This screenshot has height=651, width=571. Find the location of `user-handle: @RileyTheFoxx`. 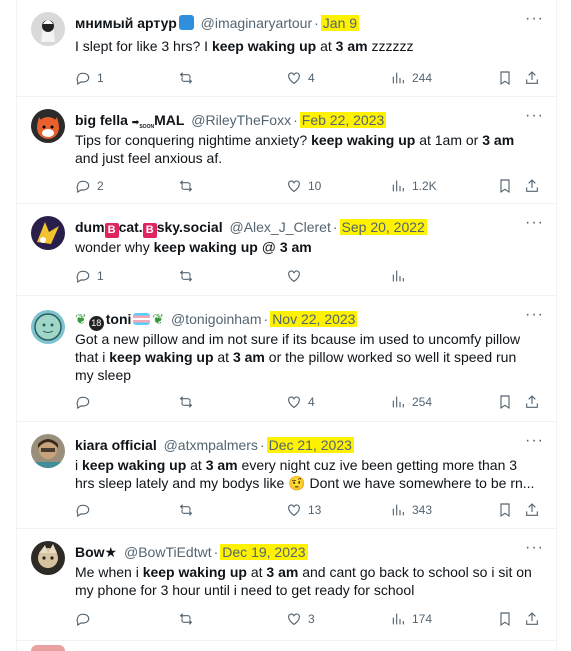

user-handle: @RileyTheFoxx is located at coordinates (241, 120).